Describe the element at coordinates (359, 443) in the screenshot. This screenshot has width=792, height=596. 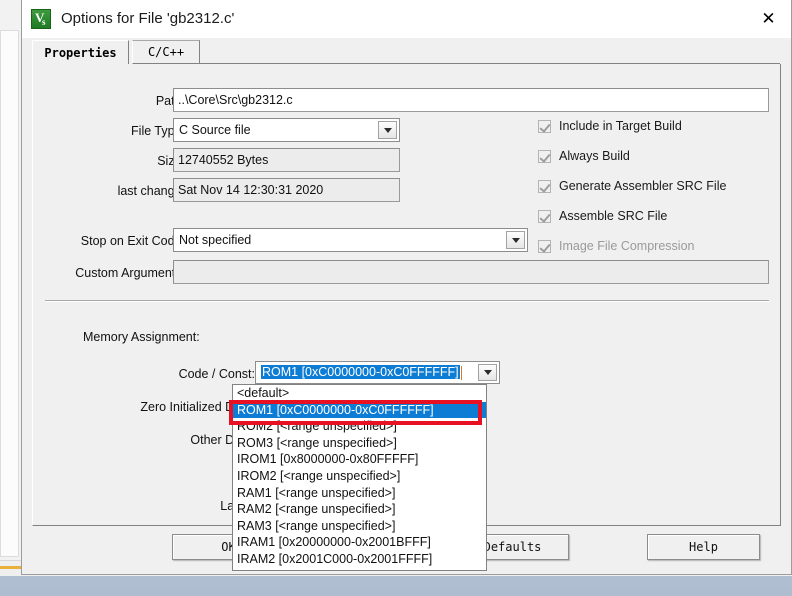
I see `dropdown-option: ROM3 [<range unspecified>]` at that location.